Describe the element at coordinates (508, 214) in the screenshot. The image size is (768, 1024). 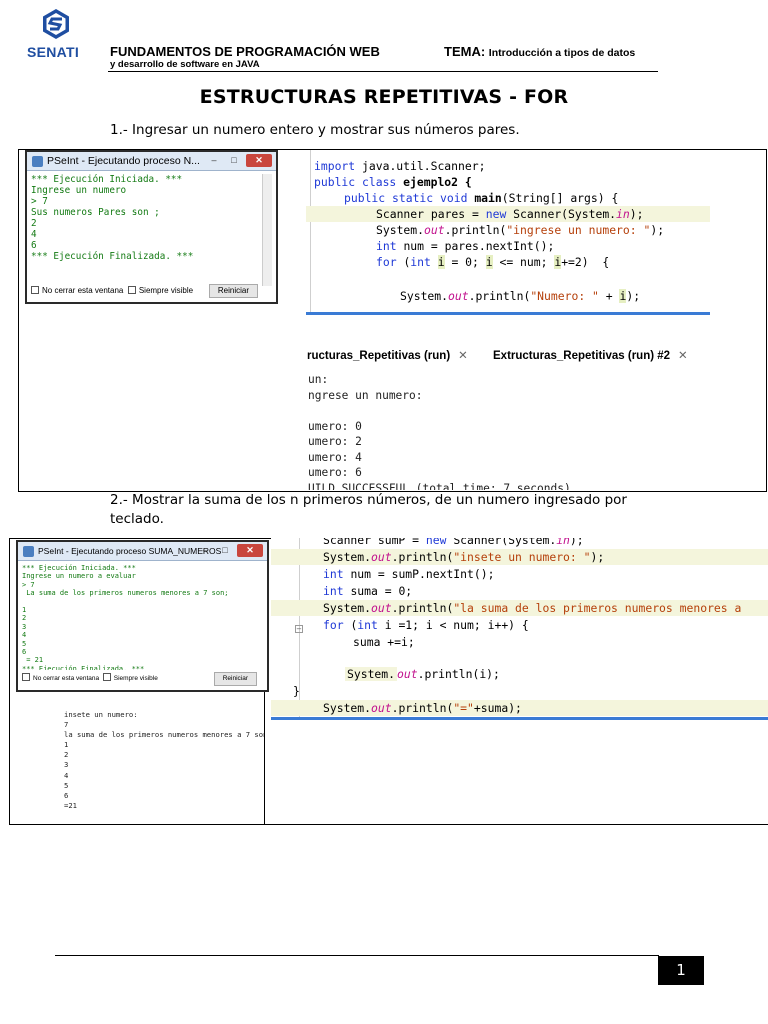
I see `code-line: Scanner pares = new Scanner(System.in);` at that location.